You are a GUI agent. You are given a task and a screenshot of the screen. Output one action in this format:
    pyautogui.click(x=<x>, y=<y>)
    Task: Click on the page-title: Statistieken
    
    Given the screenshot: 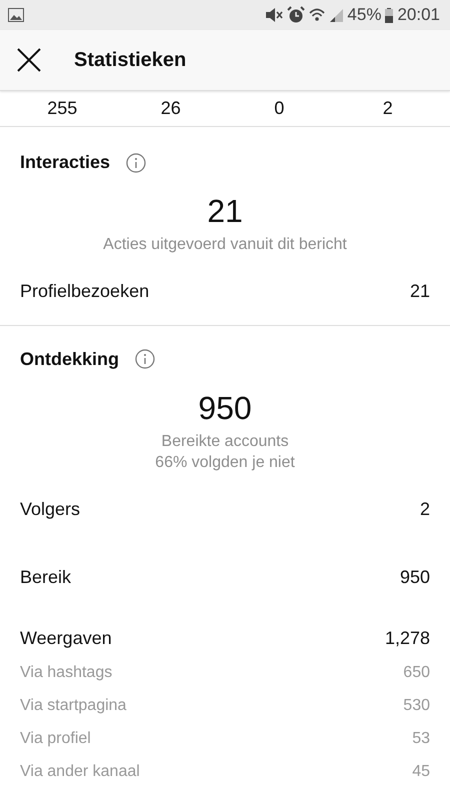 What is the action you would take?
    pyautogui.click(x=130, y=60)
    